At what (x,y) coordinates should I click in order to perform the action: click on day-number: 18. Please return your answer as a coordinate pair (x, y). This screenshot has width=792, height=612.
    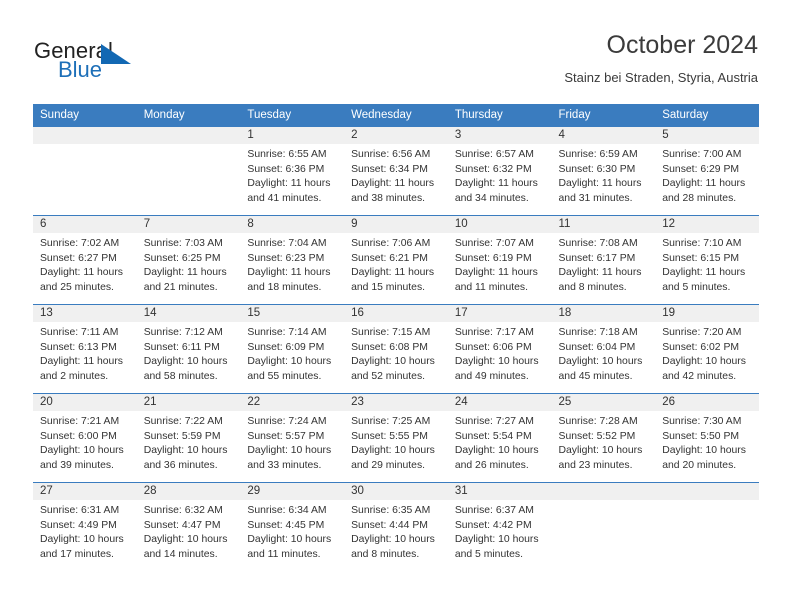
    Looking at the image, I should click on (603, 313).